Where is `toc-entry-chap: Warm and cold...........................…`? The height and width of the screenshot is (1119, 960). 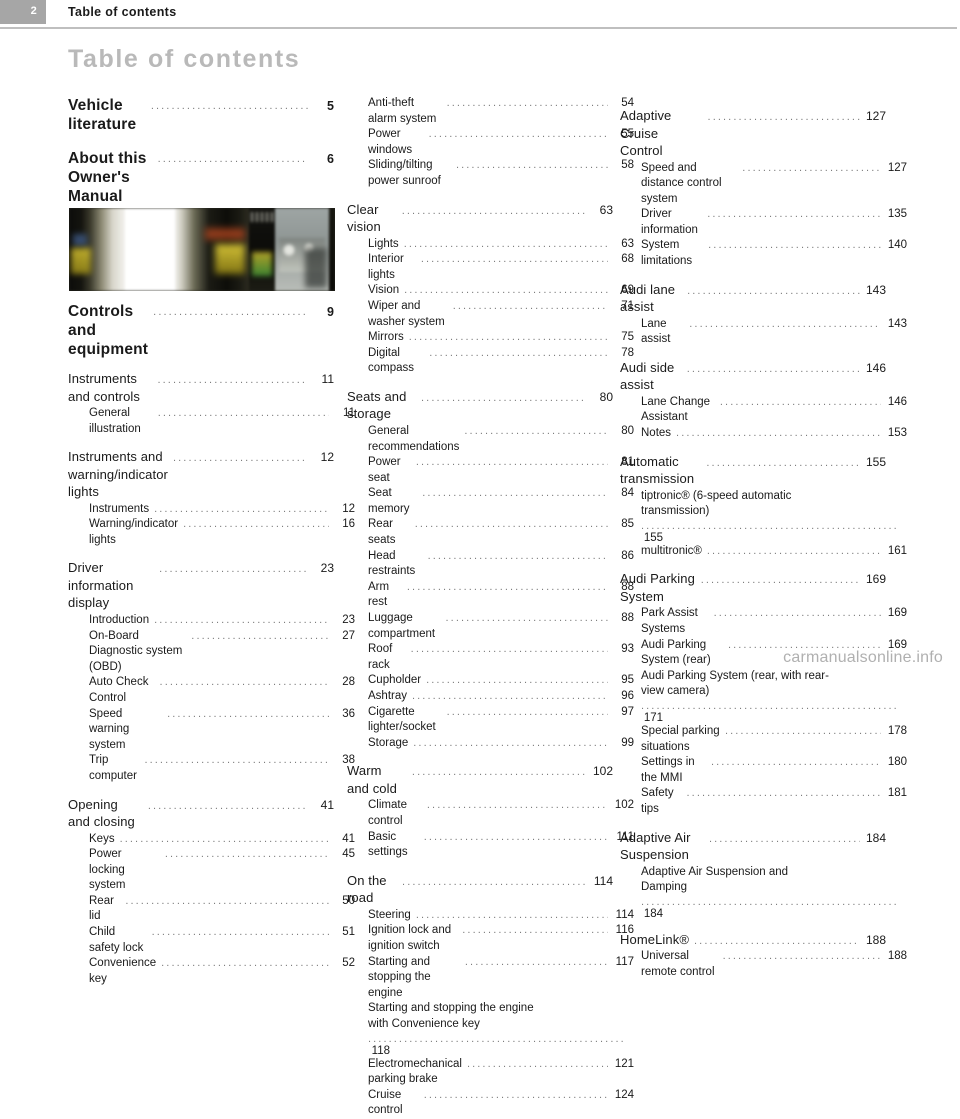
toc-entry-chap: Warm and cold...........................… is located at coordinates (480, 779).